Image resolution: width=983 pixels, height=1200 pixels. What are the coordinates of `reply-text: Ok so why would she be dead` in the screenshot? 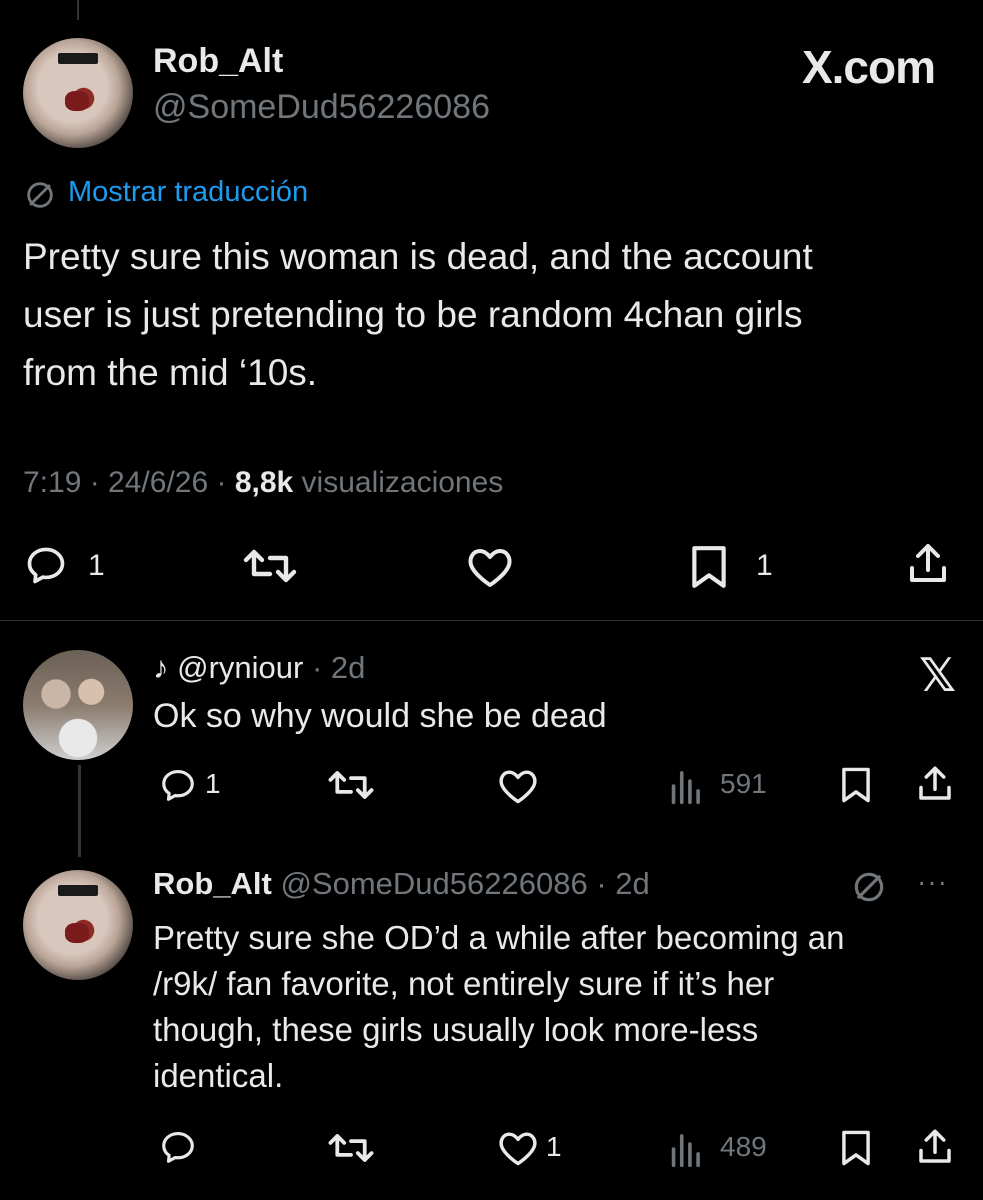 It's located at (380, 716).